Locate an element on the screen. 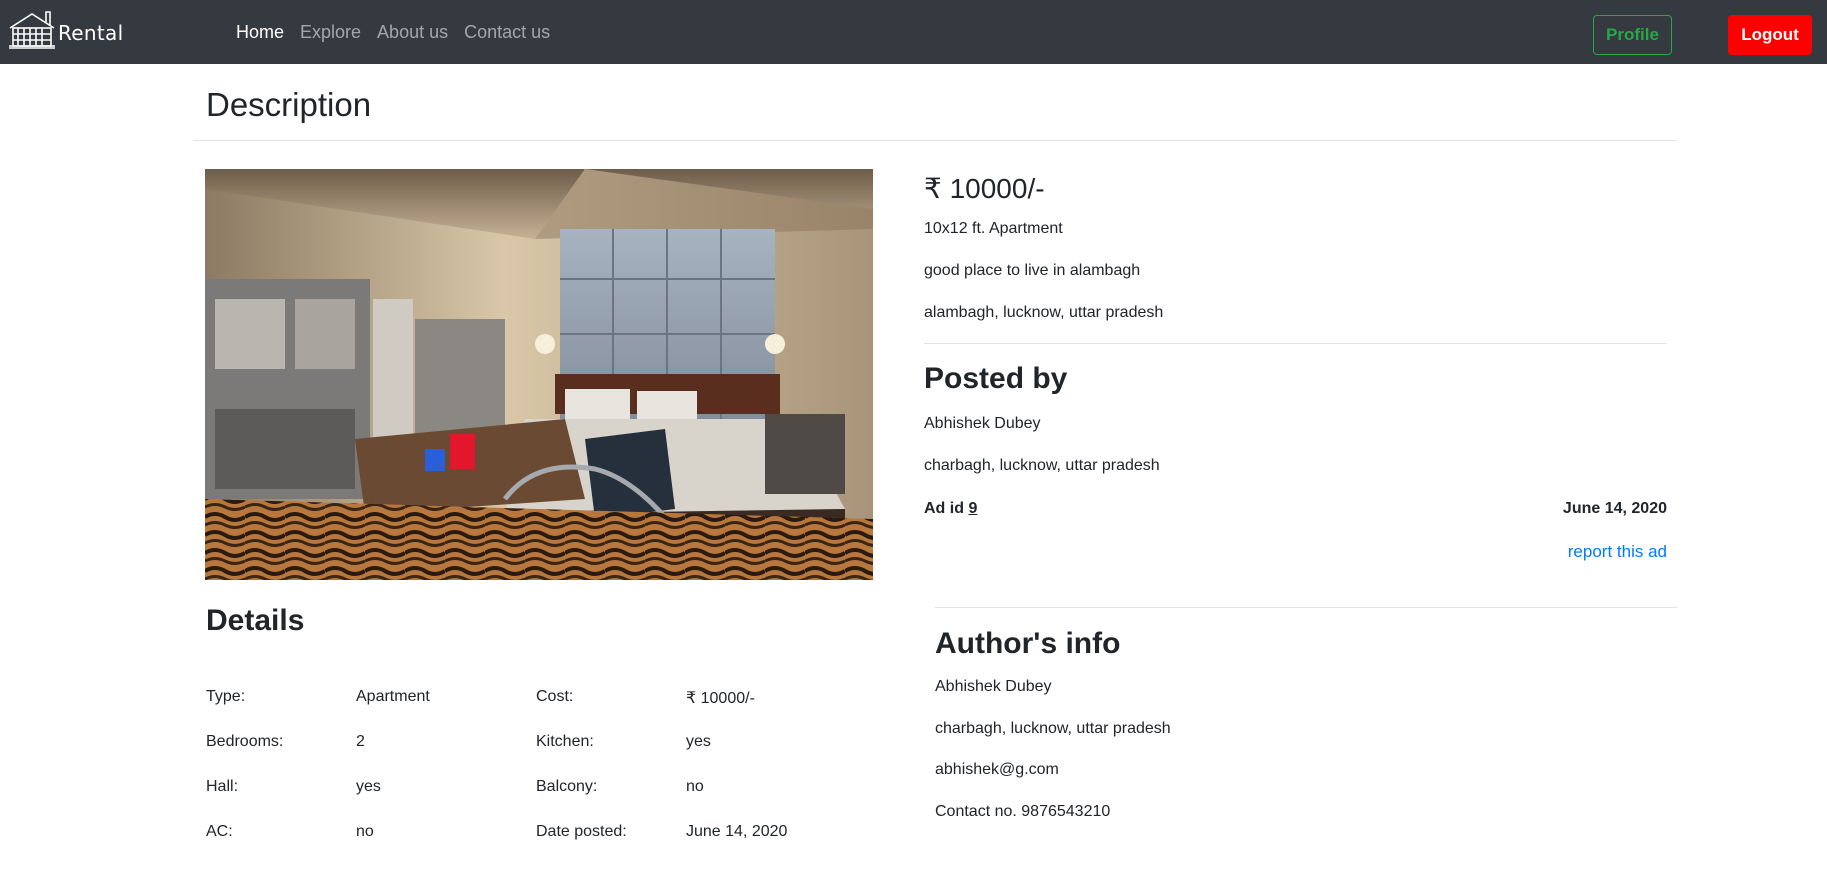 This screenshot has height=874, width=1827. listing-address: alambagh, lucknow, uttar pradesh is located at coordinates (1044, 312).